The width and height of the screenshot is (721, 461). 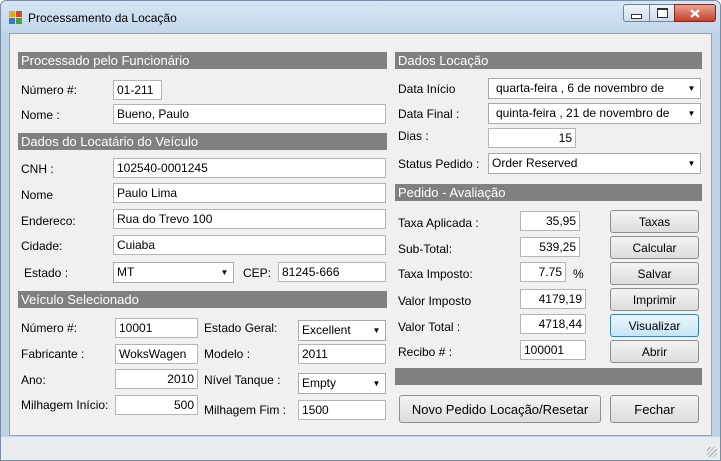 I want to click on section-header-avaliacao: Pedido - Avaliação, so click(x=548, y=192).